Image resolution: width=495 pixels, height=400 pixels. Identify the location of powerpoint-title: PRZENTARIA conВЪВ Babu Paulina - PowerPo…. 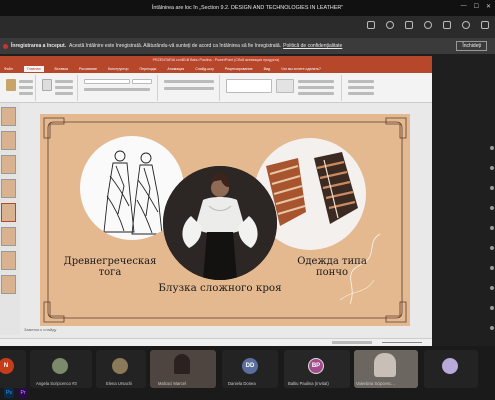
(216, 60).